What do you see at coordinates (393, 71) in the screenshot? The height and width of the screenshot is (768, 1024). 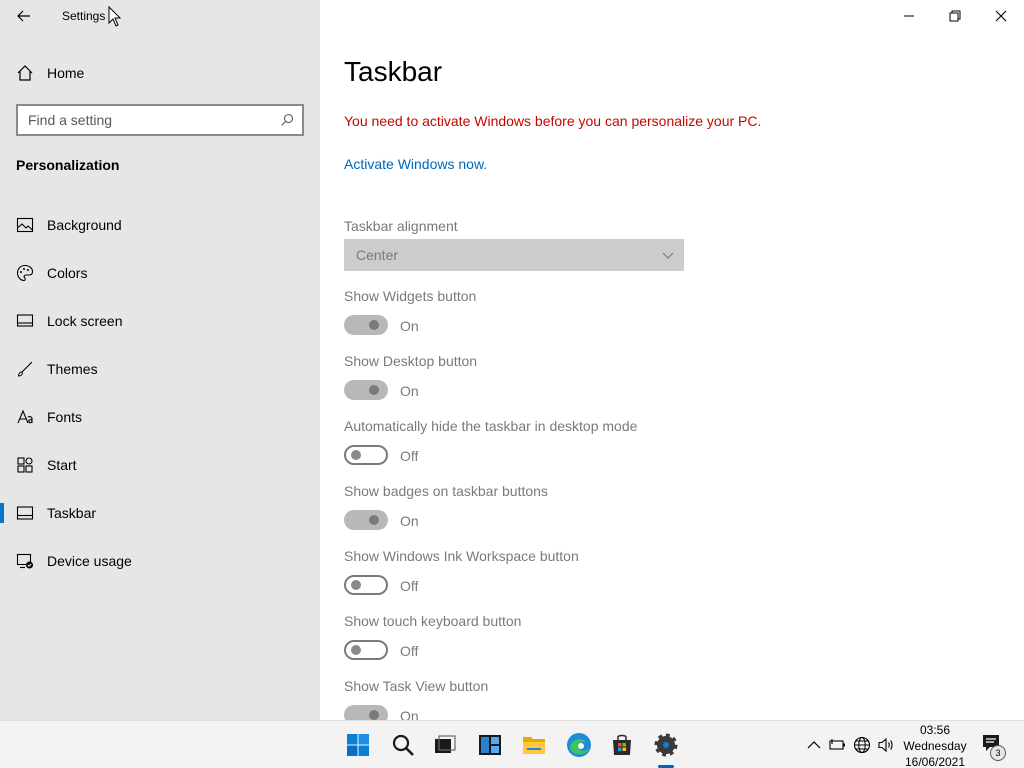 I see `page-title: Taskbar` at bounding box center [393, 71].